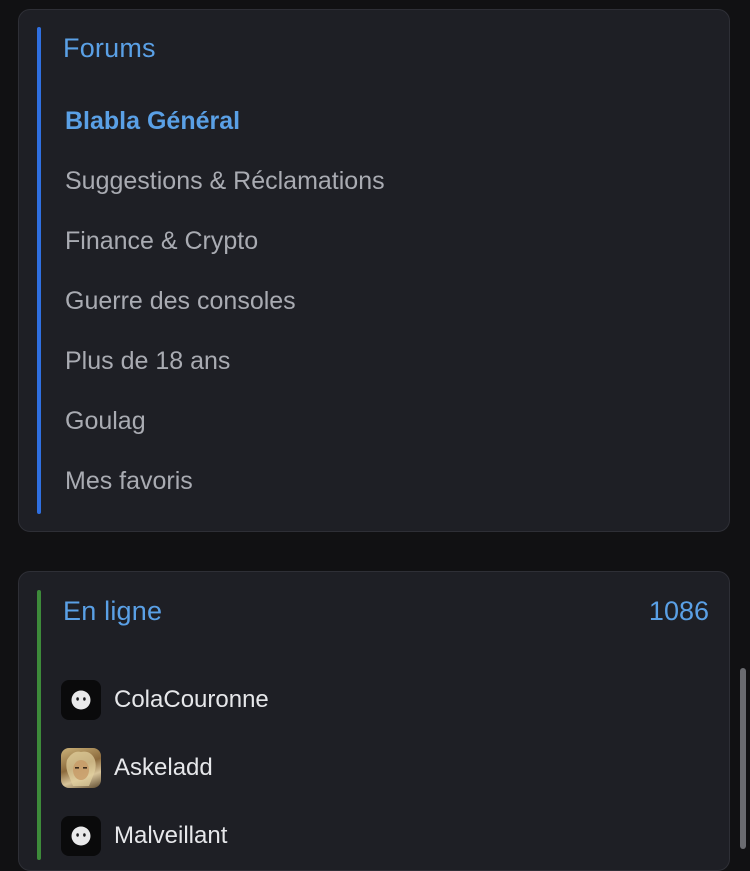  Describe the element at coordinates (225, 434) in the screenshot. I see `forum-item-goulag: Goulag` at that location.